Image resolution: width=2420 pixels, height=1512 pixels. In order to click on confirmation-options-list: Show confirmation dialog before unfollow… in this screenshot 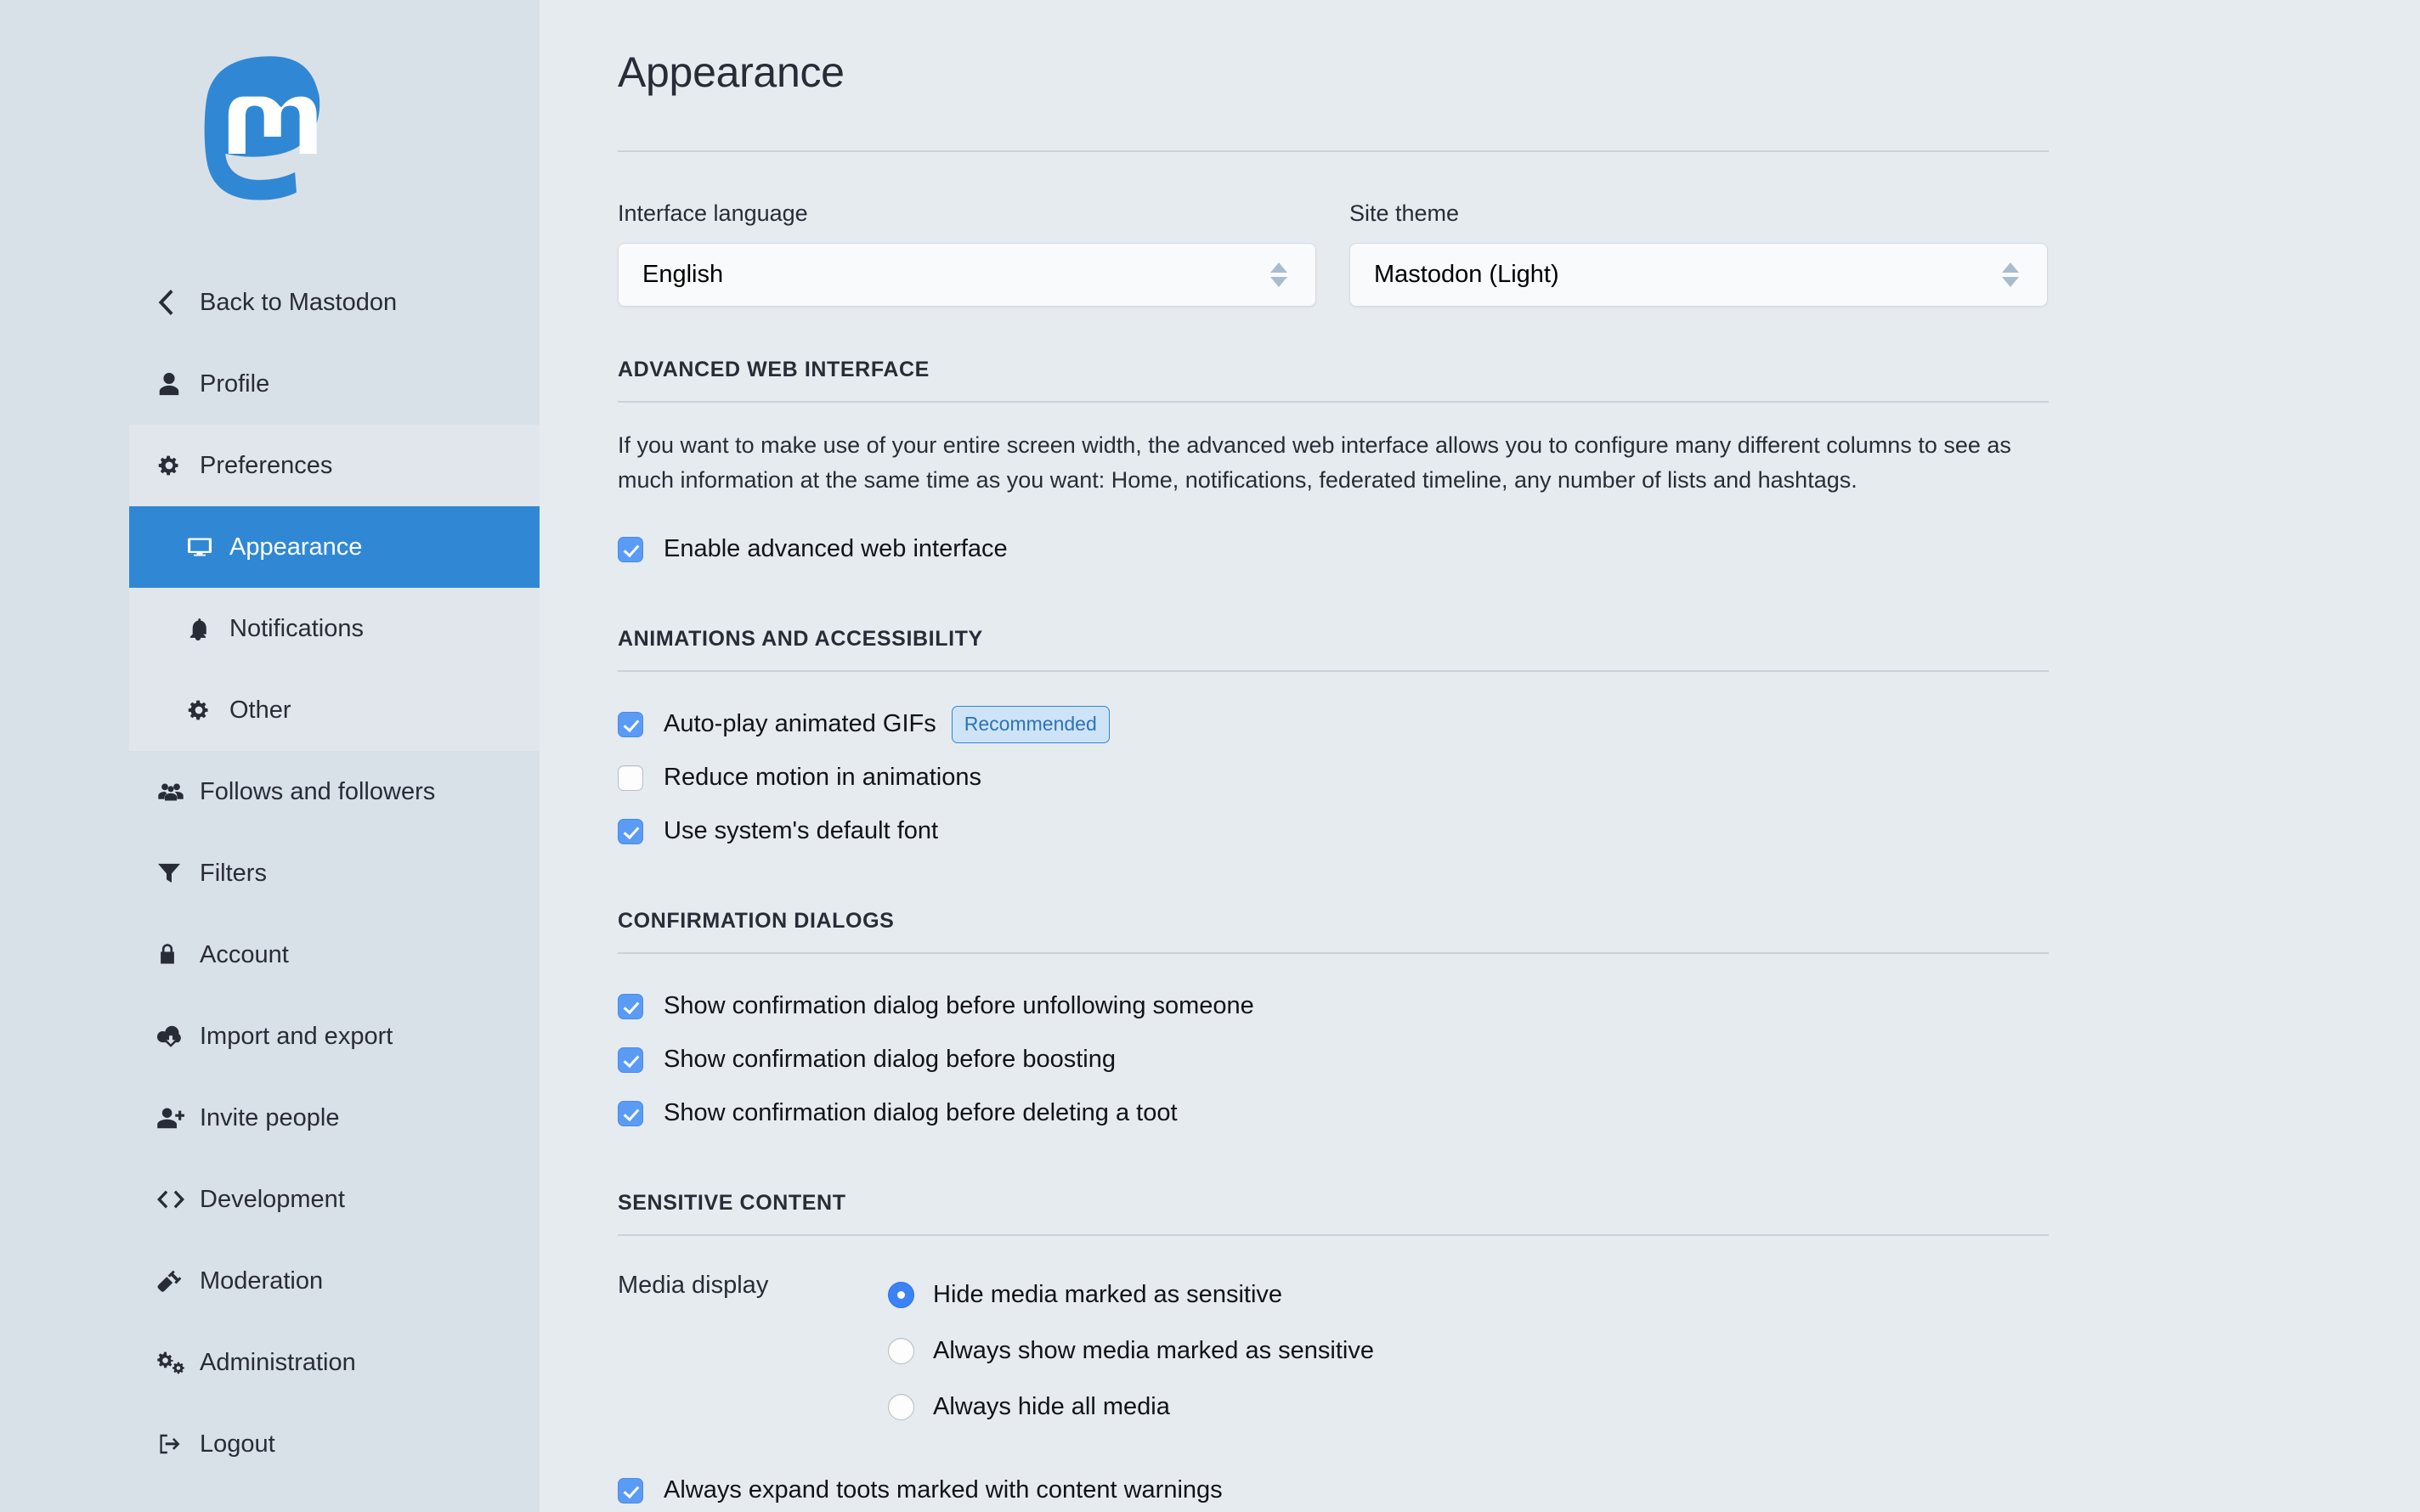, I will do `click(1382, 1059)`.